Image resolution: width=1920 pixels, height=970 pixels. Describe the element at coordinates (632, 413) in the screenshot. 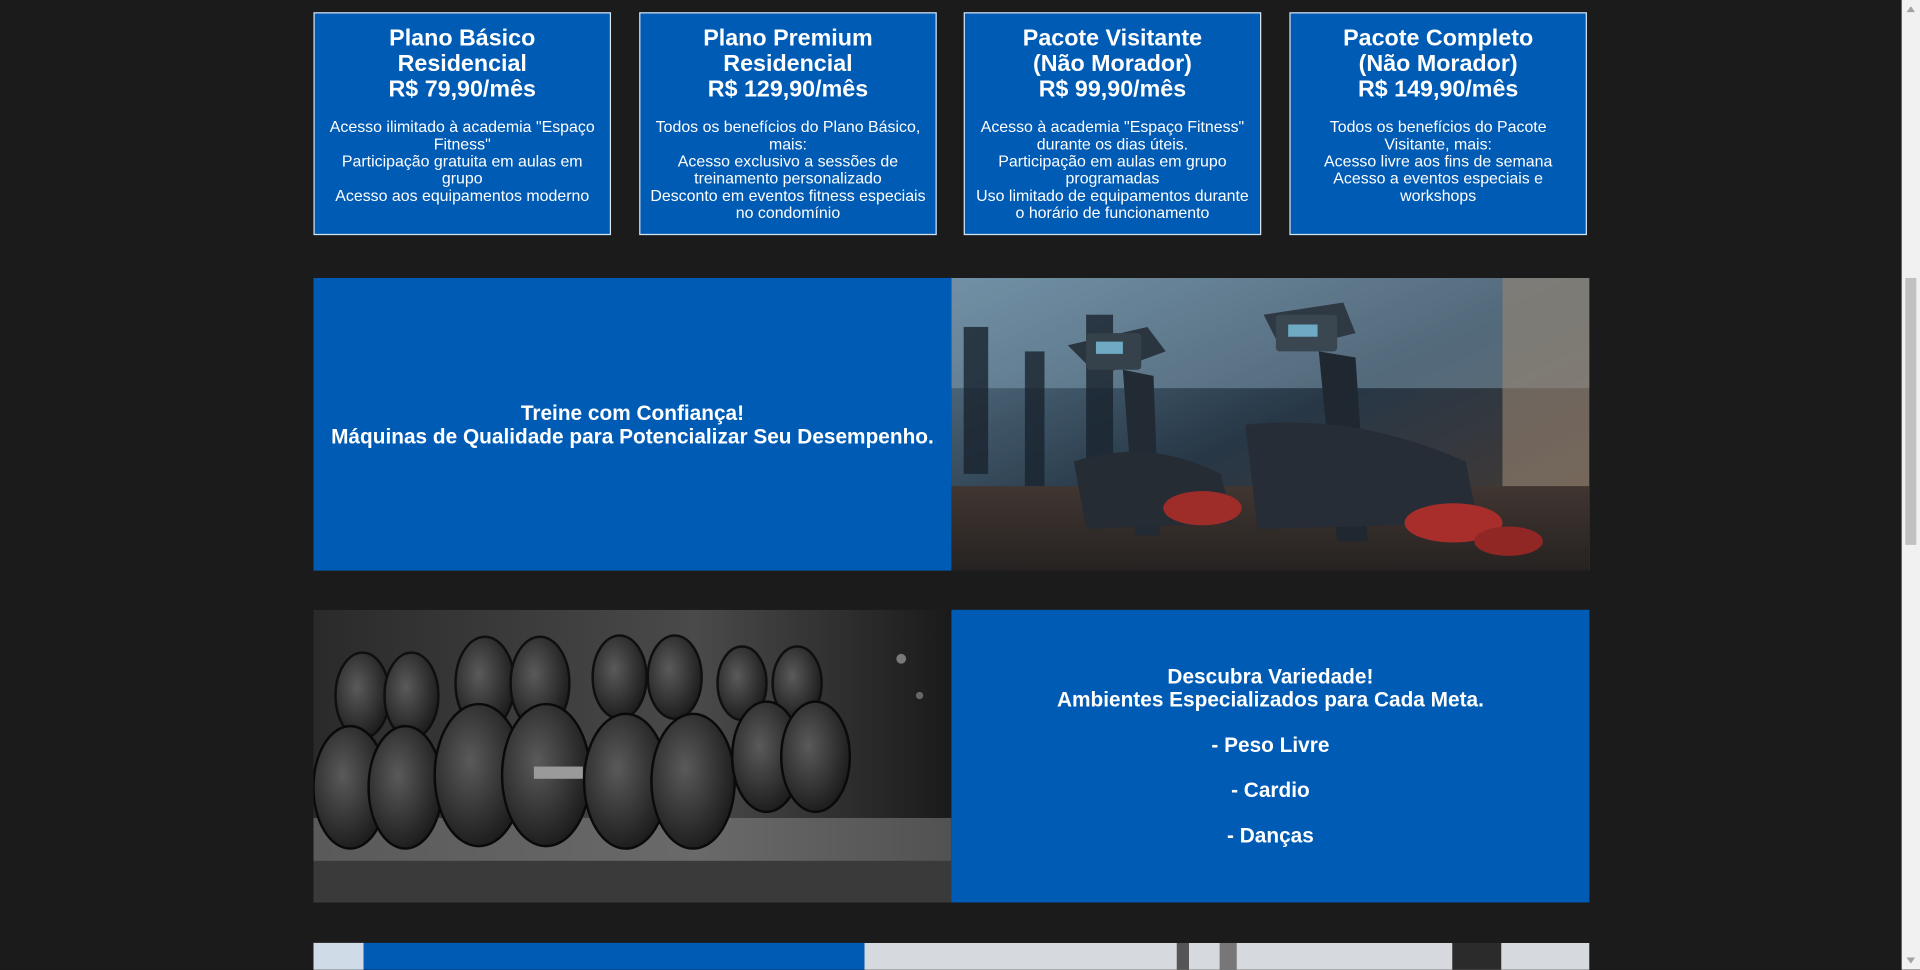

I see `banner-headline: Treine com Confiança!` at that location.